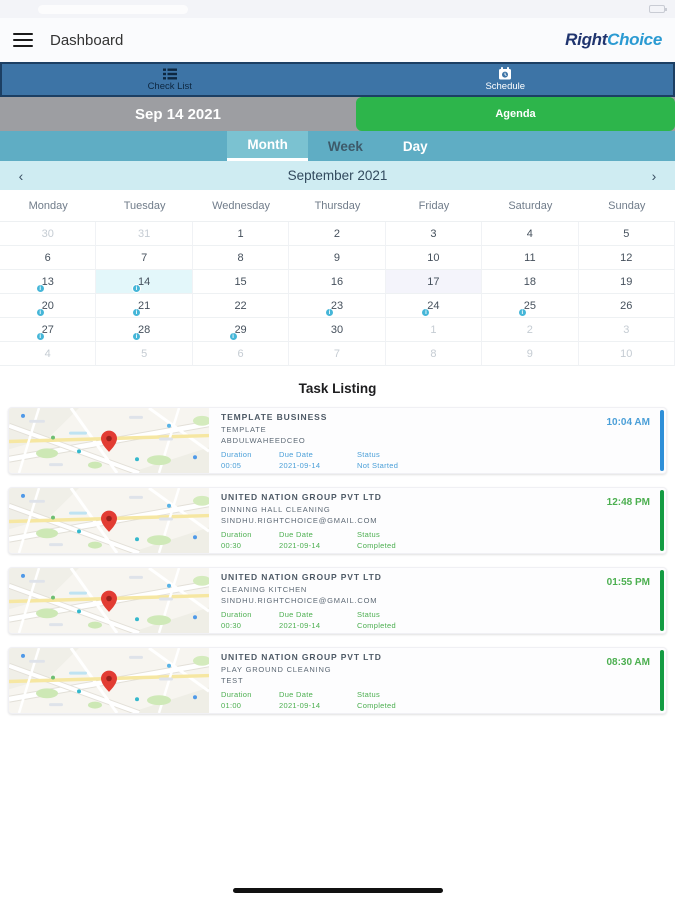 Image resolution: width=675 pixels, height=900 pixels. What do you see at coordinates (144, 282) in the screenshot?
I see `calendar-day-cell: 14 i` at bounding box center [144, 282].